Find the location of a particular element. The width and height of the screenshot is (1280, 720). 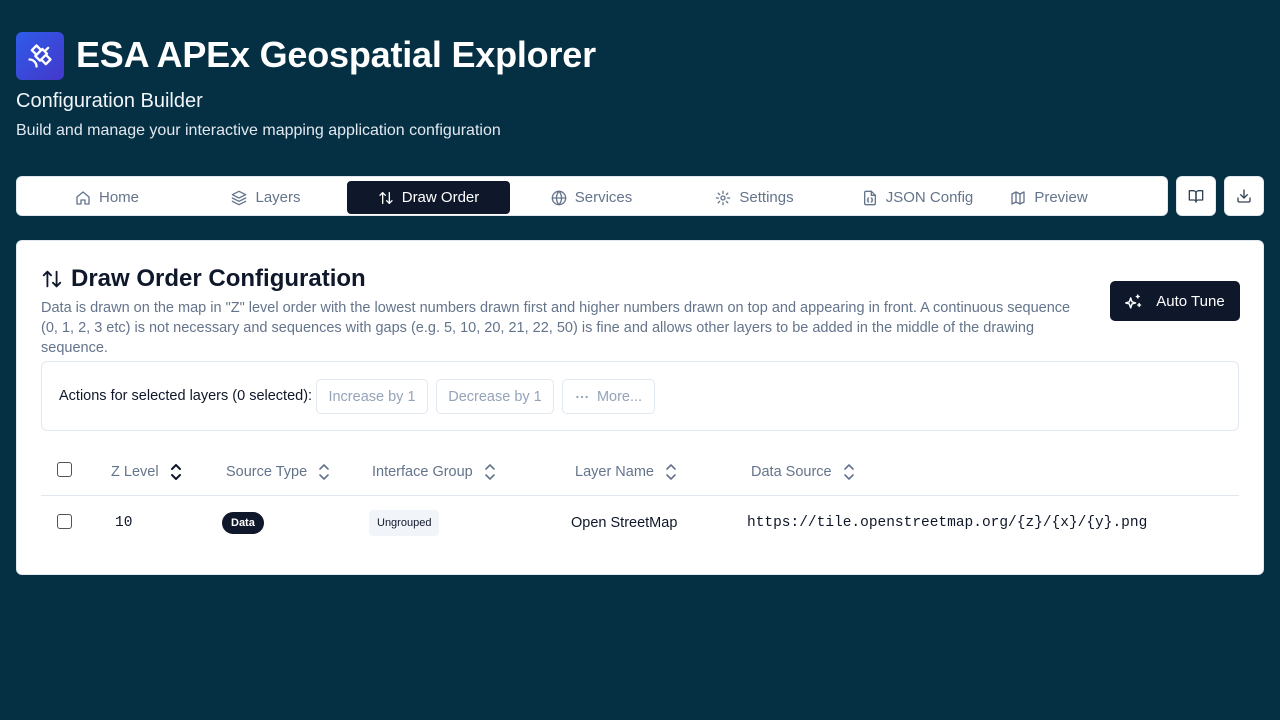

app-title: ESA APEx Geospatial Explorer is located at coordinates (336, 54).